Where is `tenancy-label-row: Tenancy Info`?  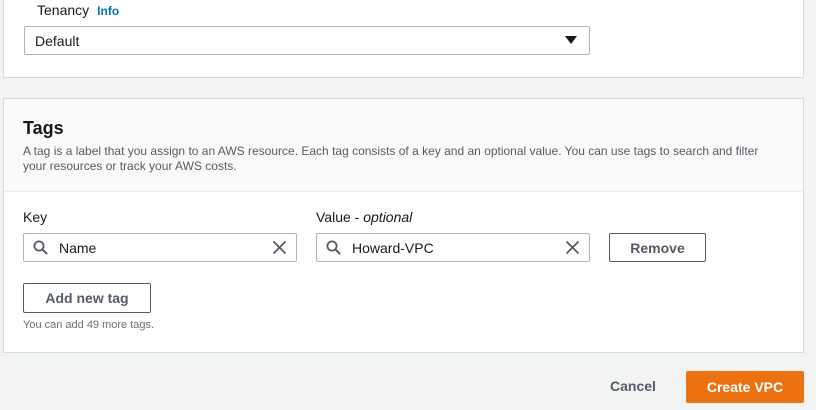
tenancy-label-row: Tenancy Info is located at coordinates (78, 10).